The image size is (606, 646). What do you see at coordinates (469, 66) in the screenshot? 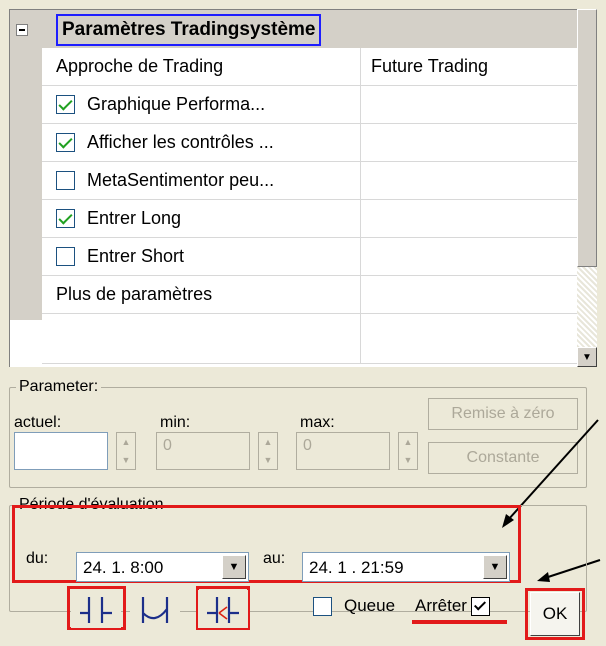
I see `grid-row-value-cell: Future Trading` at bounding box center [469, 66].